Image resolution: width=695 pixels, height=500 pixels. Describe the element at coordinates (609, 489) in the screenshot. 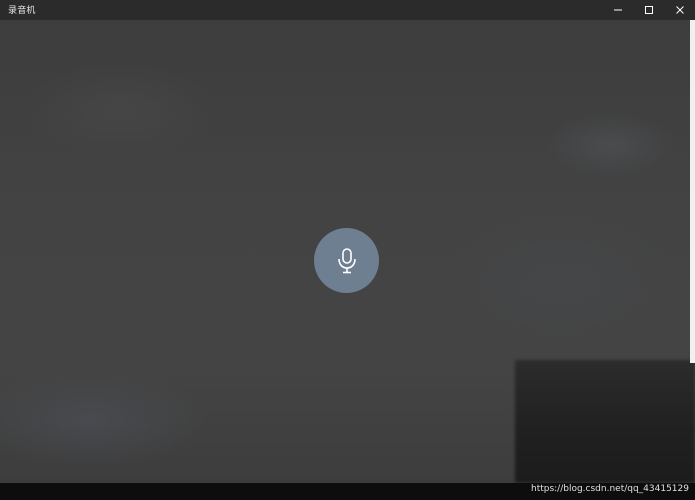

I see `watermark-text: https://blog.csdn.net/qq_43415129` at that location.